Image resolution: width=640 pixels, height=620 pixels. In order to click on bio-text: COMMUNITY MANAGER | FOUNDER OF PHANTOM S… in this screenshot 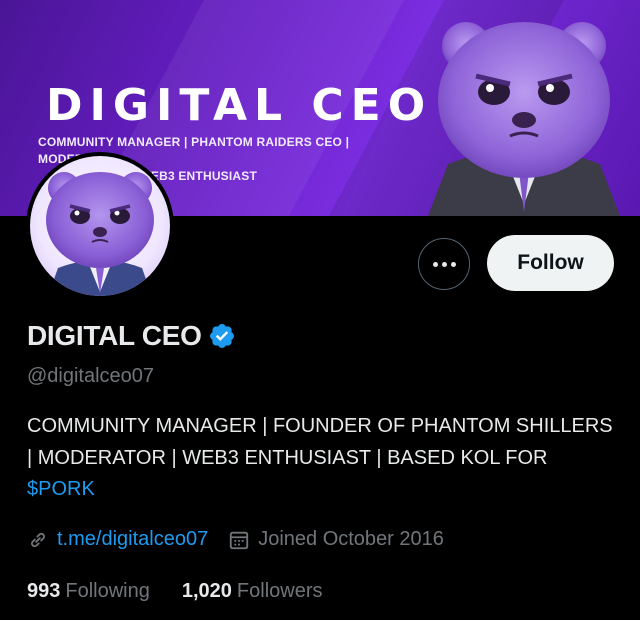, I will do `click(320, 442)`.